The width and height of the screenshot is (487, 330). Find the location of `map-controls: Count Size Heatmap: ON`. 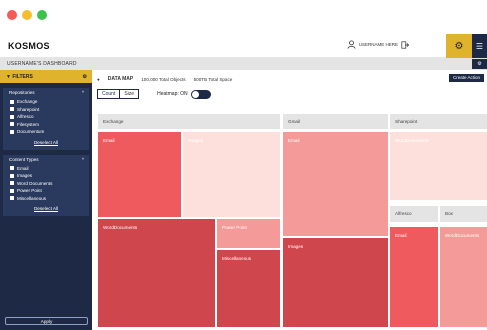

map-controls: Count Size Heatmap: ON is located at coordinates (154, 94).